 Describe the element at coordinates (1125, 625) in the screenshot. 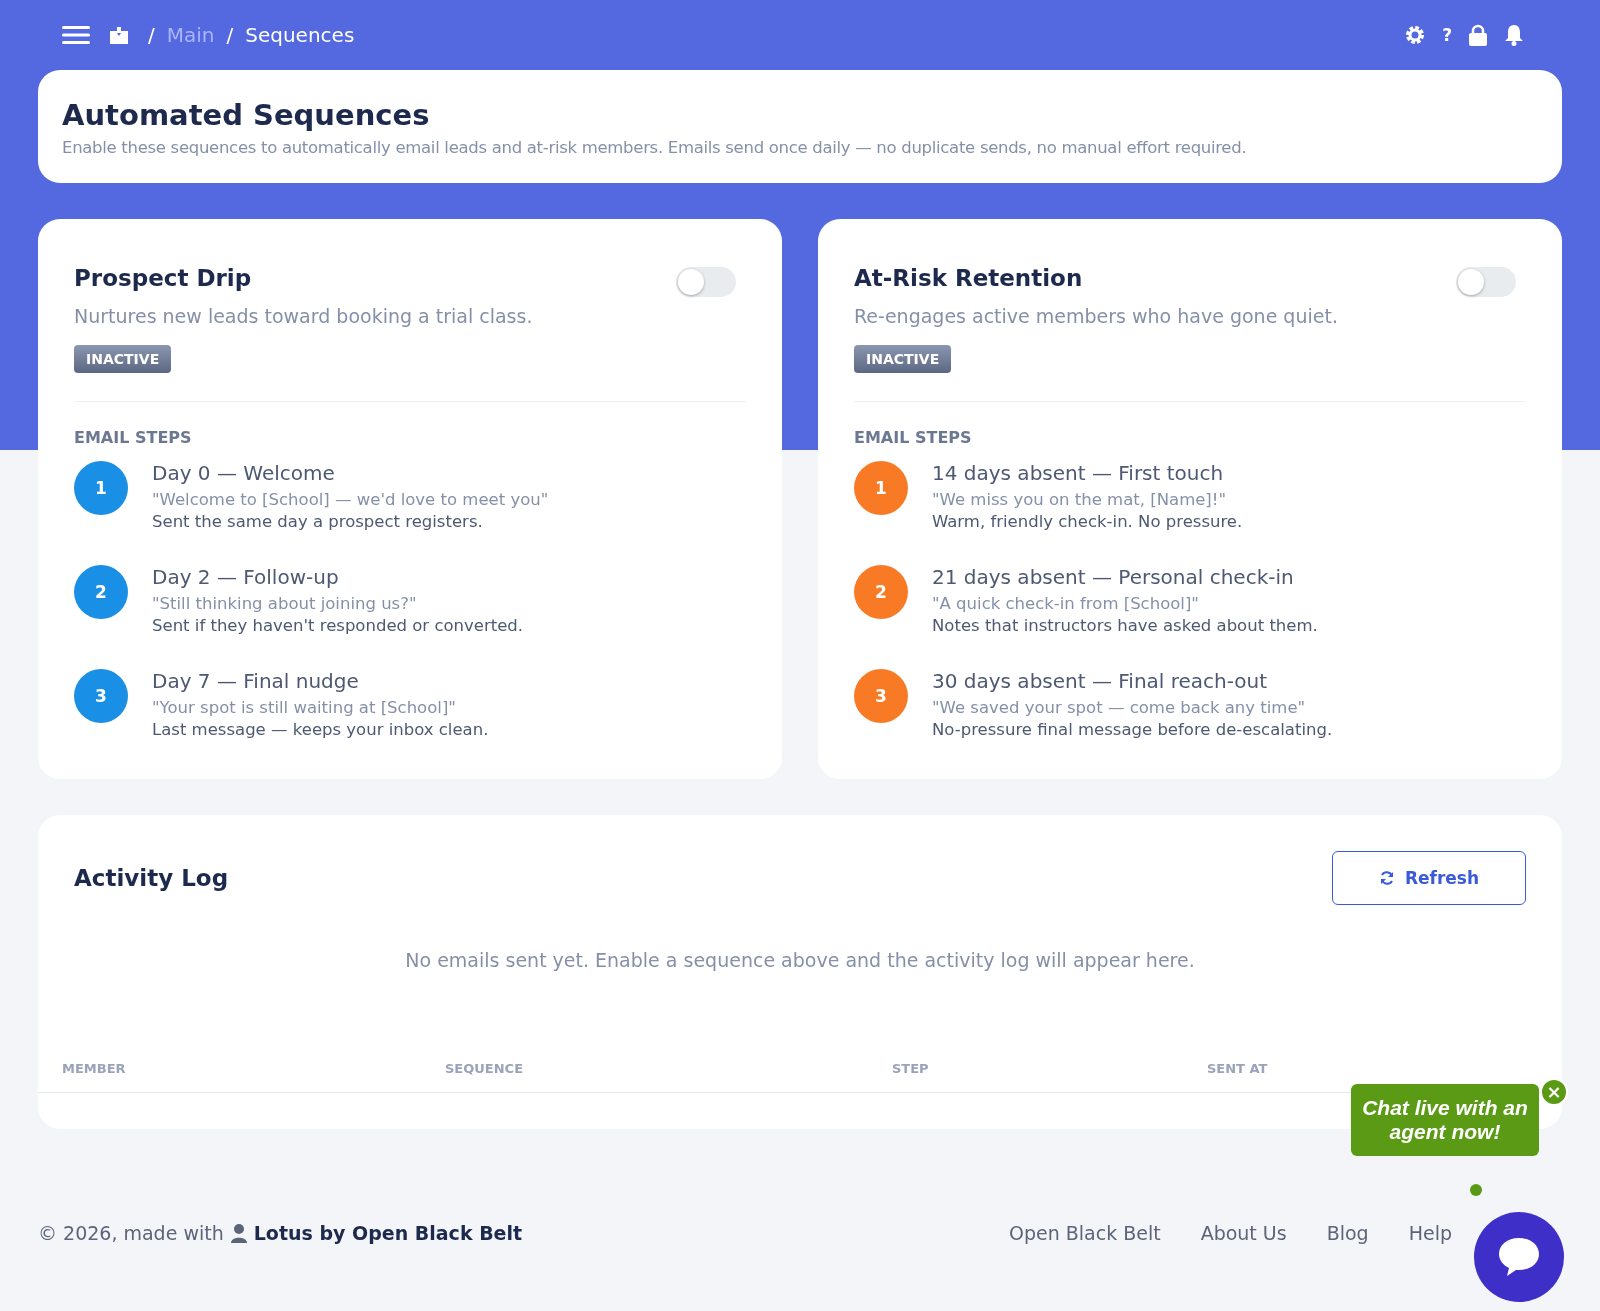

I see `step-note: Notes that instructors have asked about them.` at that location.